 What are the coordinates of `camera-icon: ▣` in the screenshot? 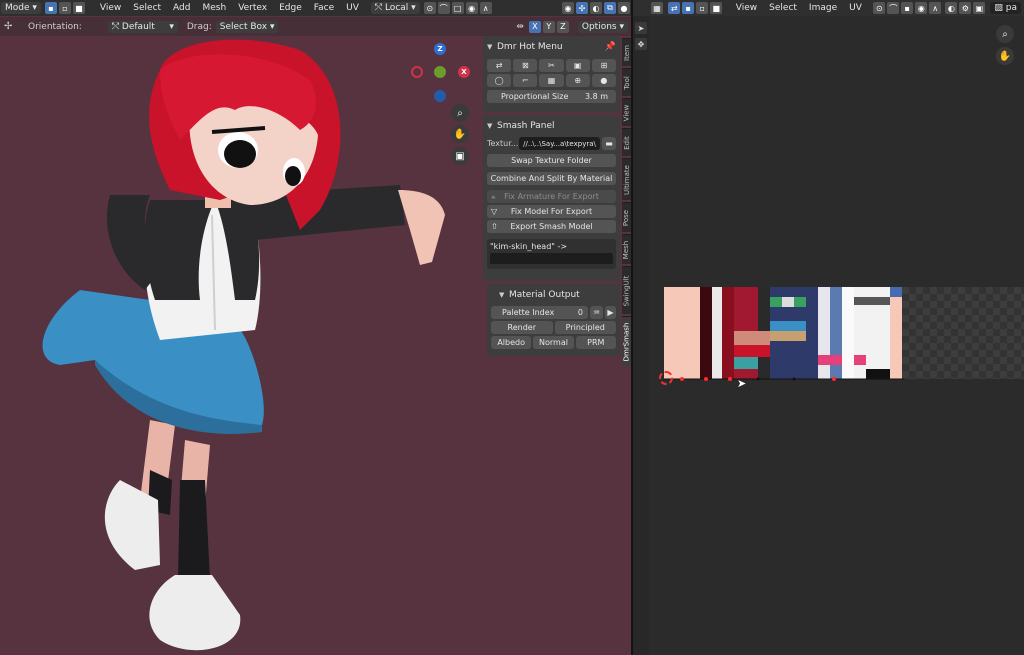 It's located at (460, 156).